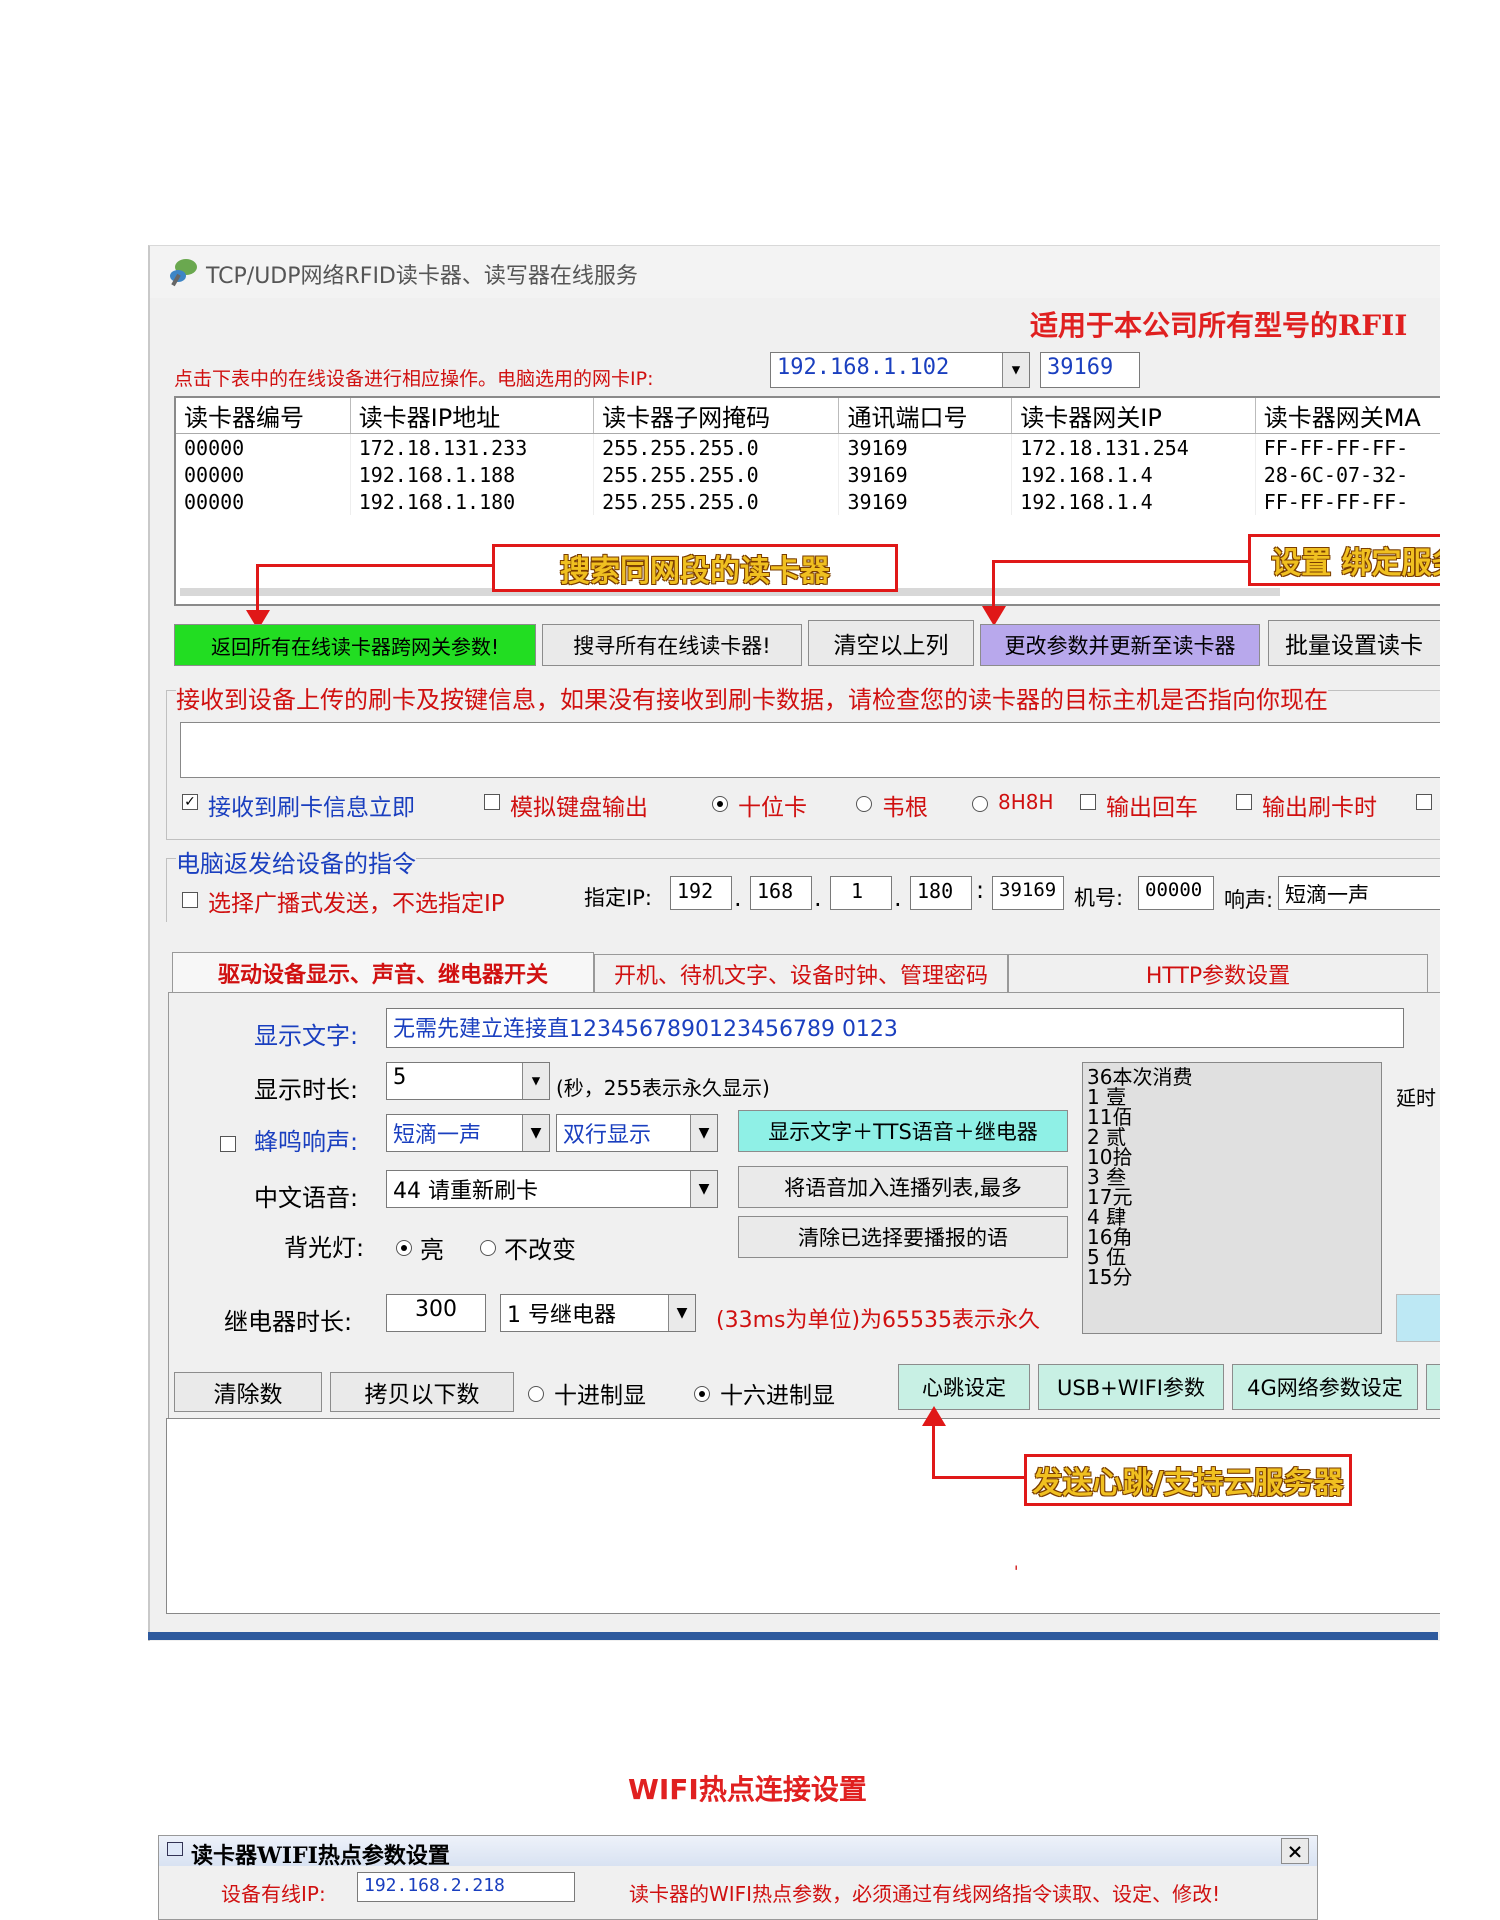 Image resolution: width=1500 pixels, height=1920 pixels. Describe the element at coordinates (903, 1131) in the screenshot. I see `show-tts-button: 显示文字＋TTS语音＋继电器` at that location.